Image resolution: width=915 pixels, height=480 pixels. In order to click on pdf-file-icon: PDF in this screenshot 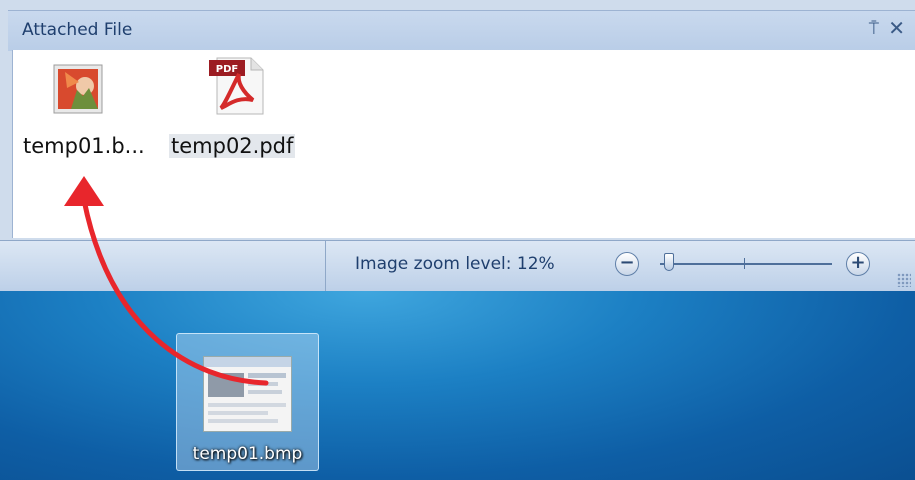, I will do `click(239, 88)`.